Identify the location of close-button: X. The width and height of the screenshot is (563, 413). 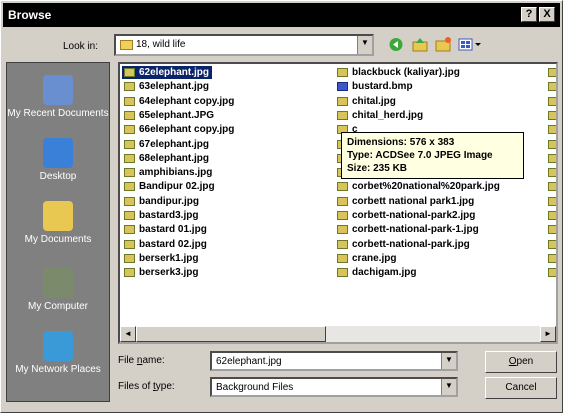
(547, 14).